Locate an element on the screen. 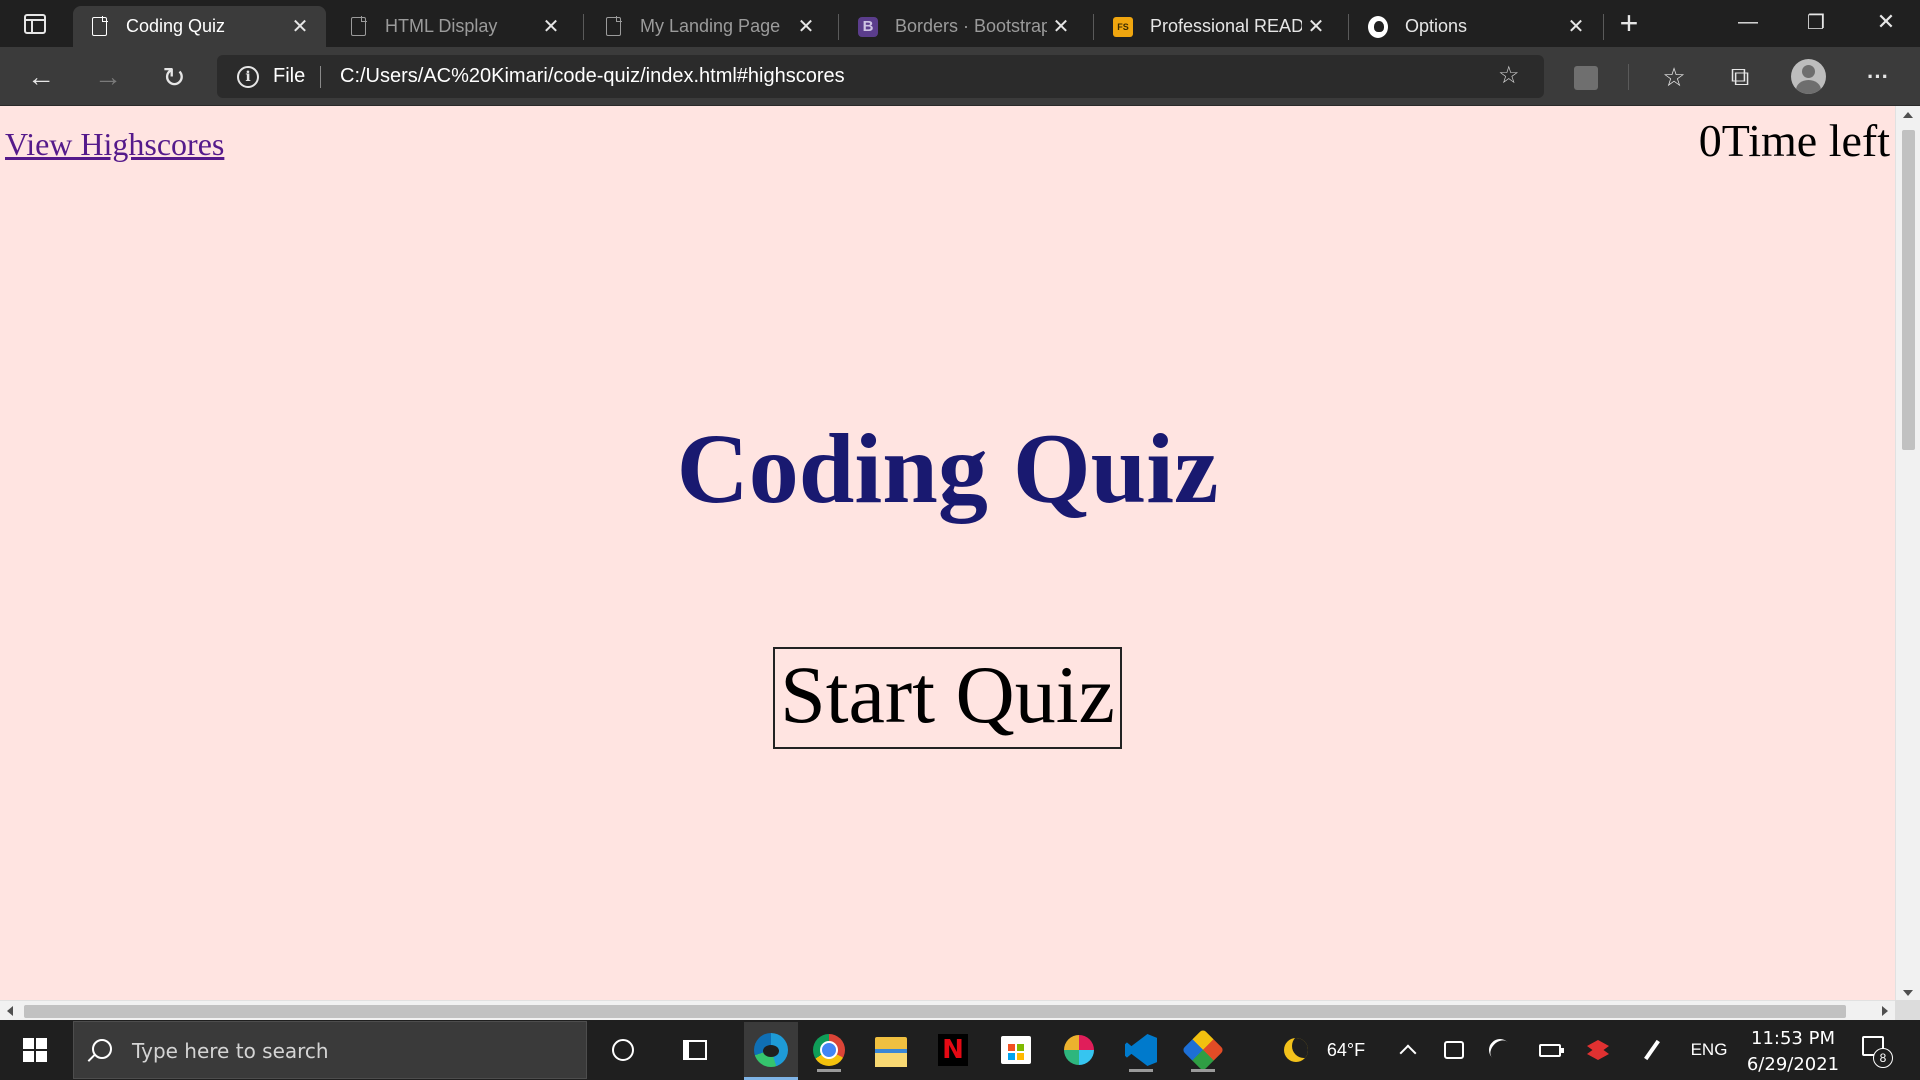 This screenshot has width=1920, height=1080. back-button: ← is located at coordinates (41, 77).